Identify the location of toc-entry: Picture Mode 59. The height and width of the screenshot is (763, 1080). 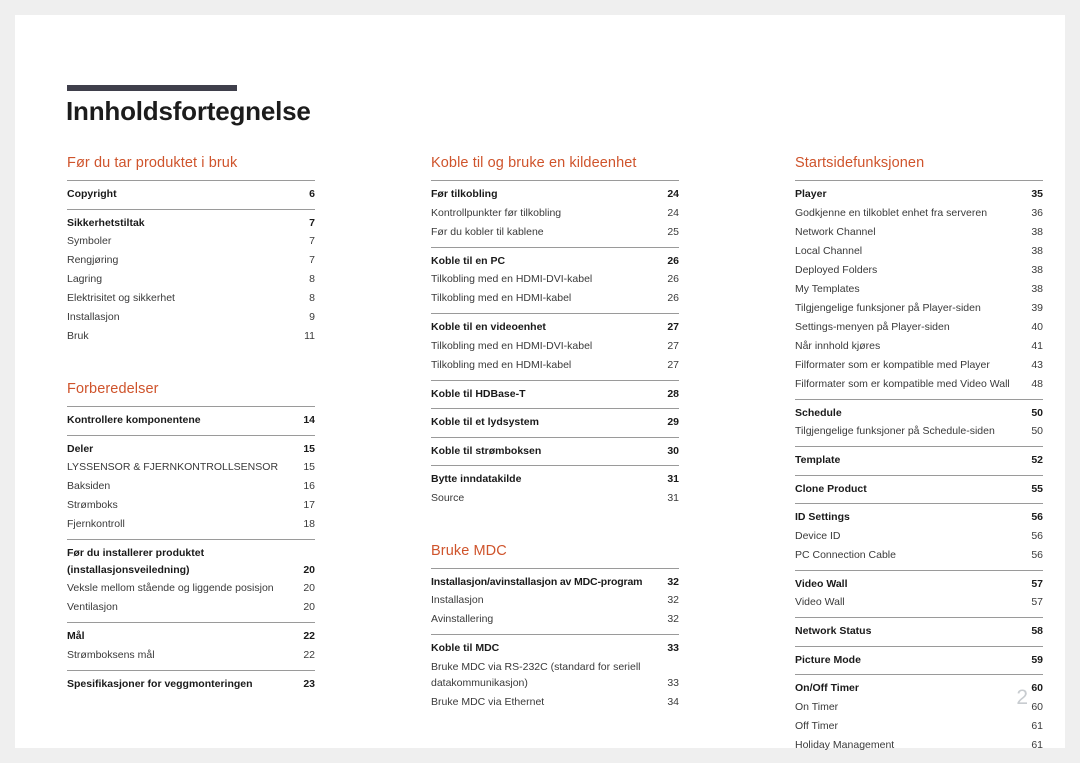
(919, 660).